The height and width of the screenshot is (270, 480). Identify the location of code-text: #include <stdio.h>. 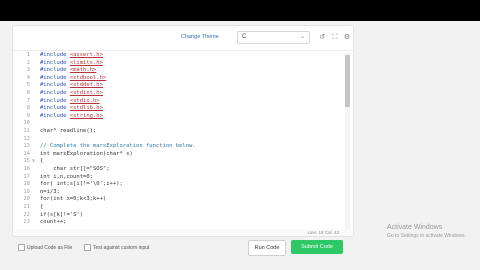
(70, 102).